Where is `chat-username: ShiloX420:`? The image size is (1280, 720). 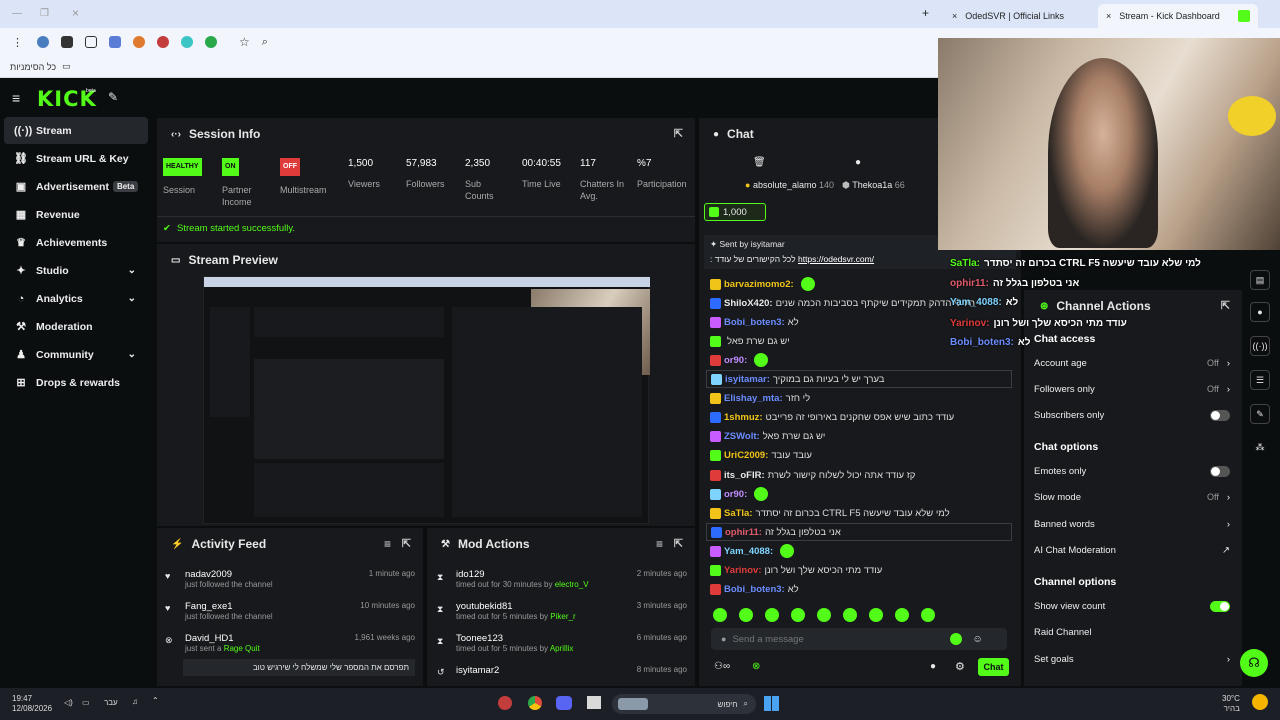 chat-username: ShiloX420: is located at coordinates (748, 303).